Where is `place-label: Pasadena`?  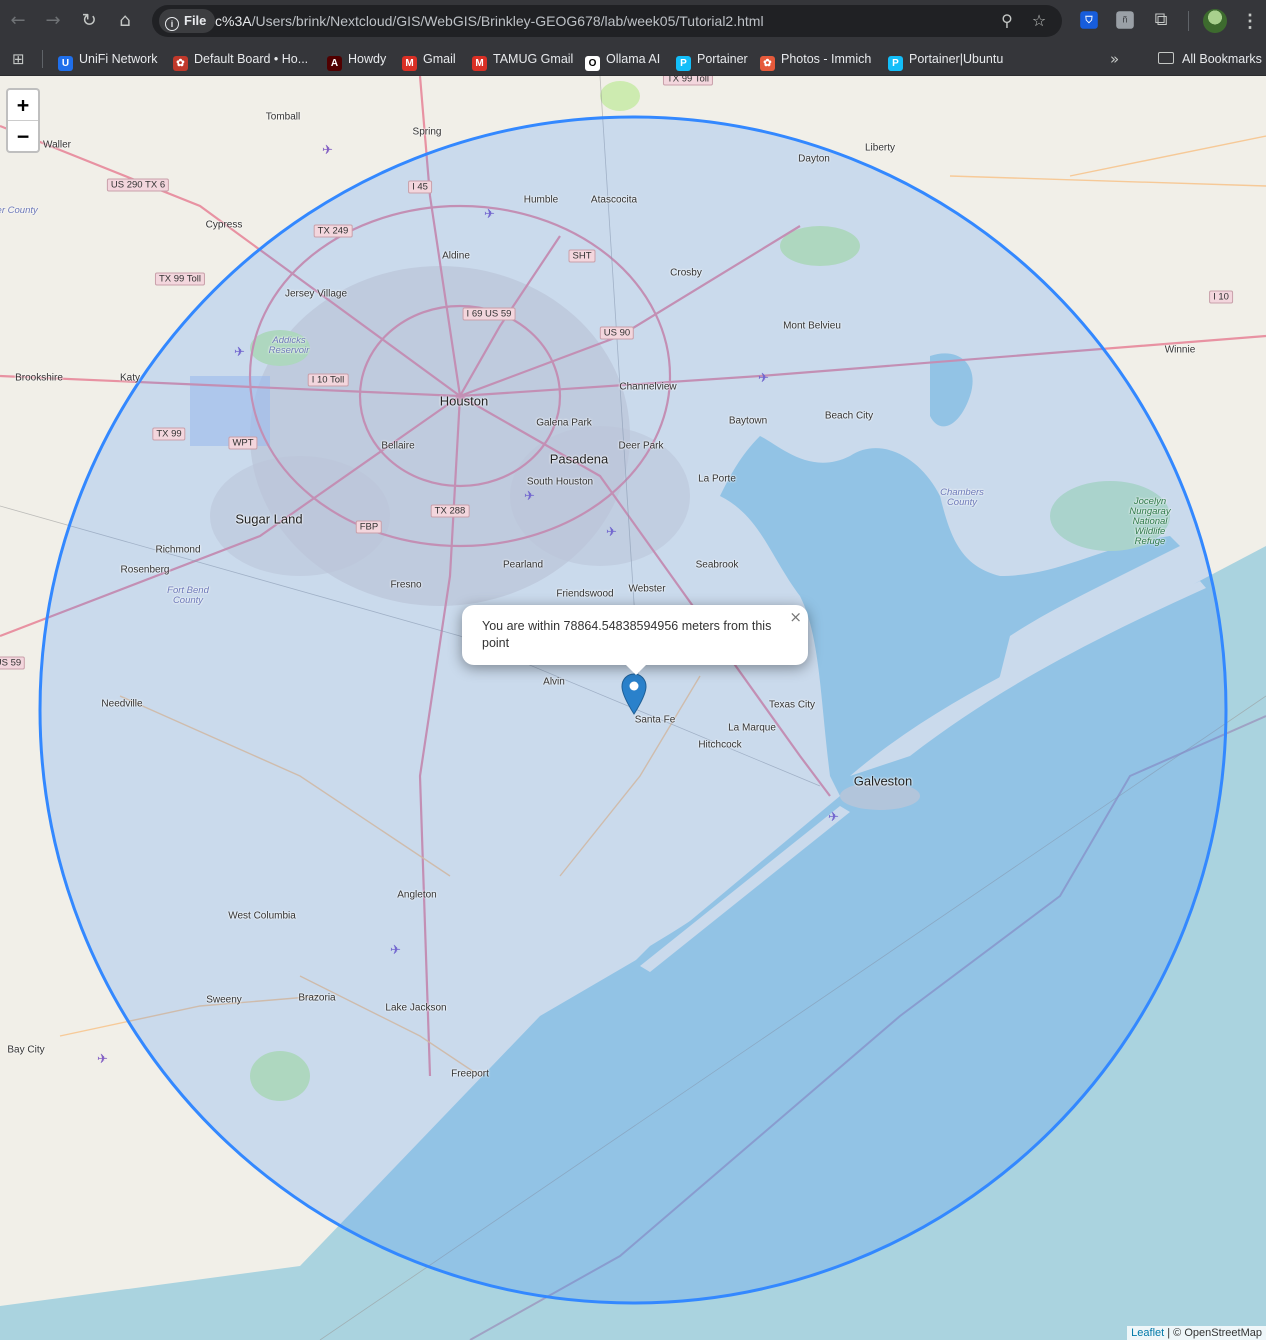 place-label: Pasadena is located at coordinates (579, 459).